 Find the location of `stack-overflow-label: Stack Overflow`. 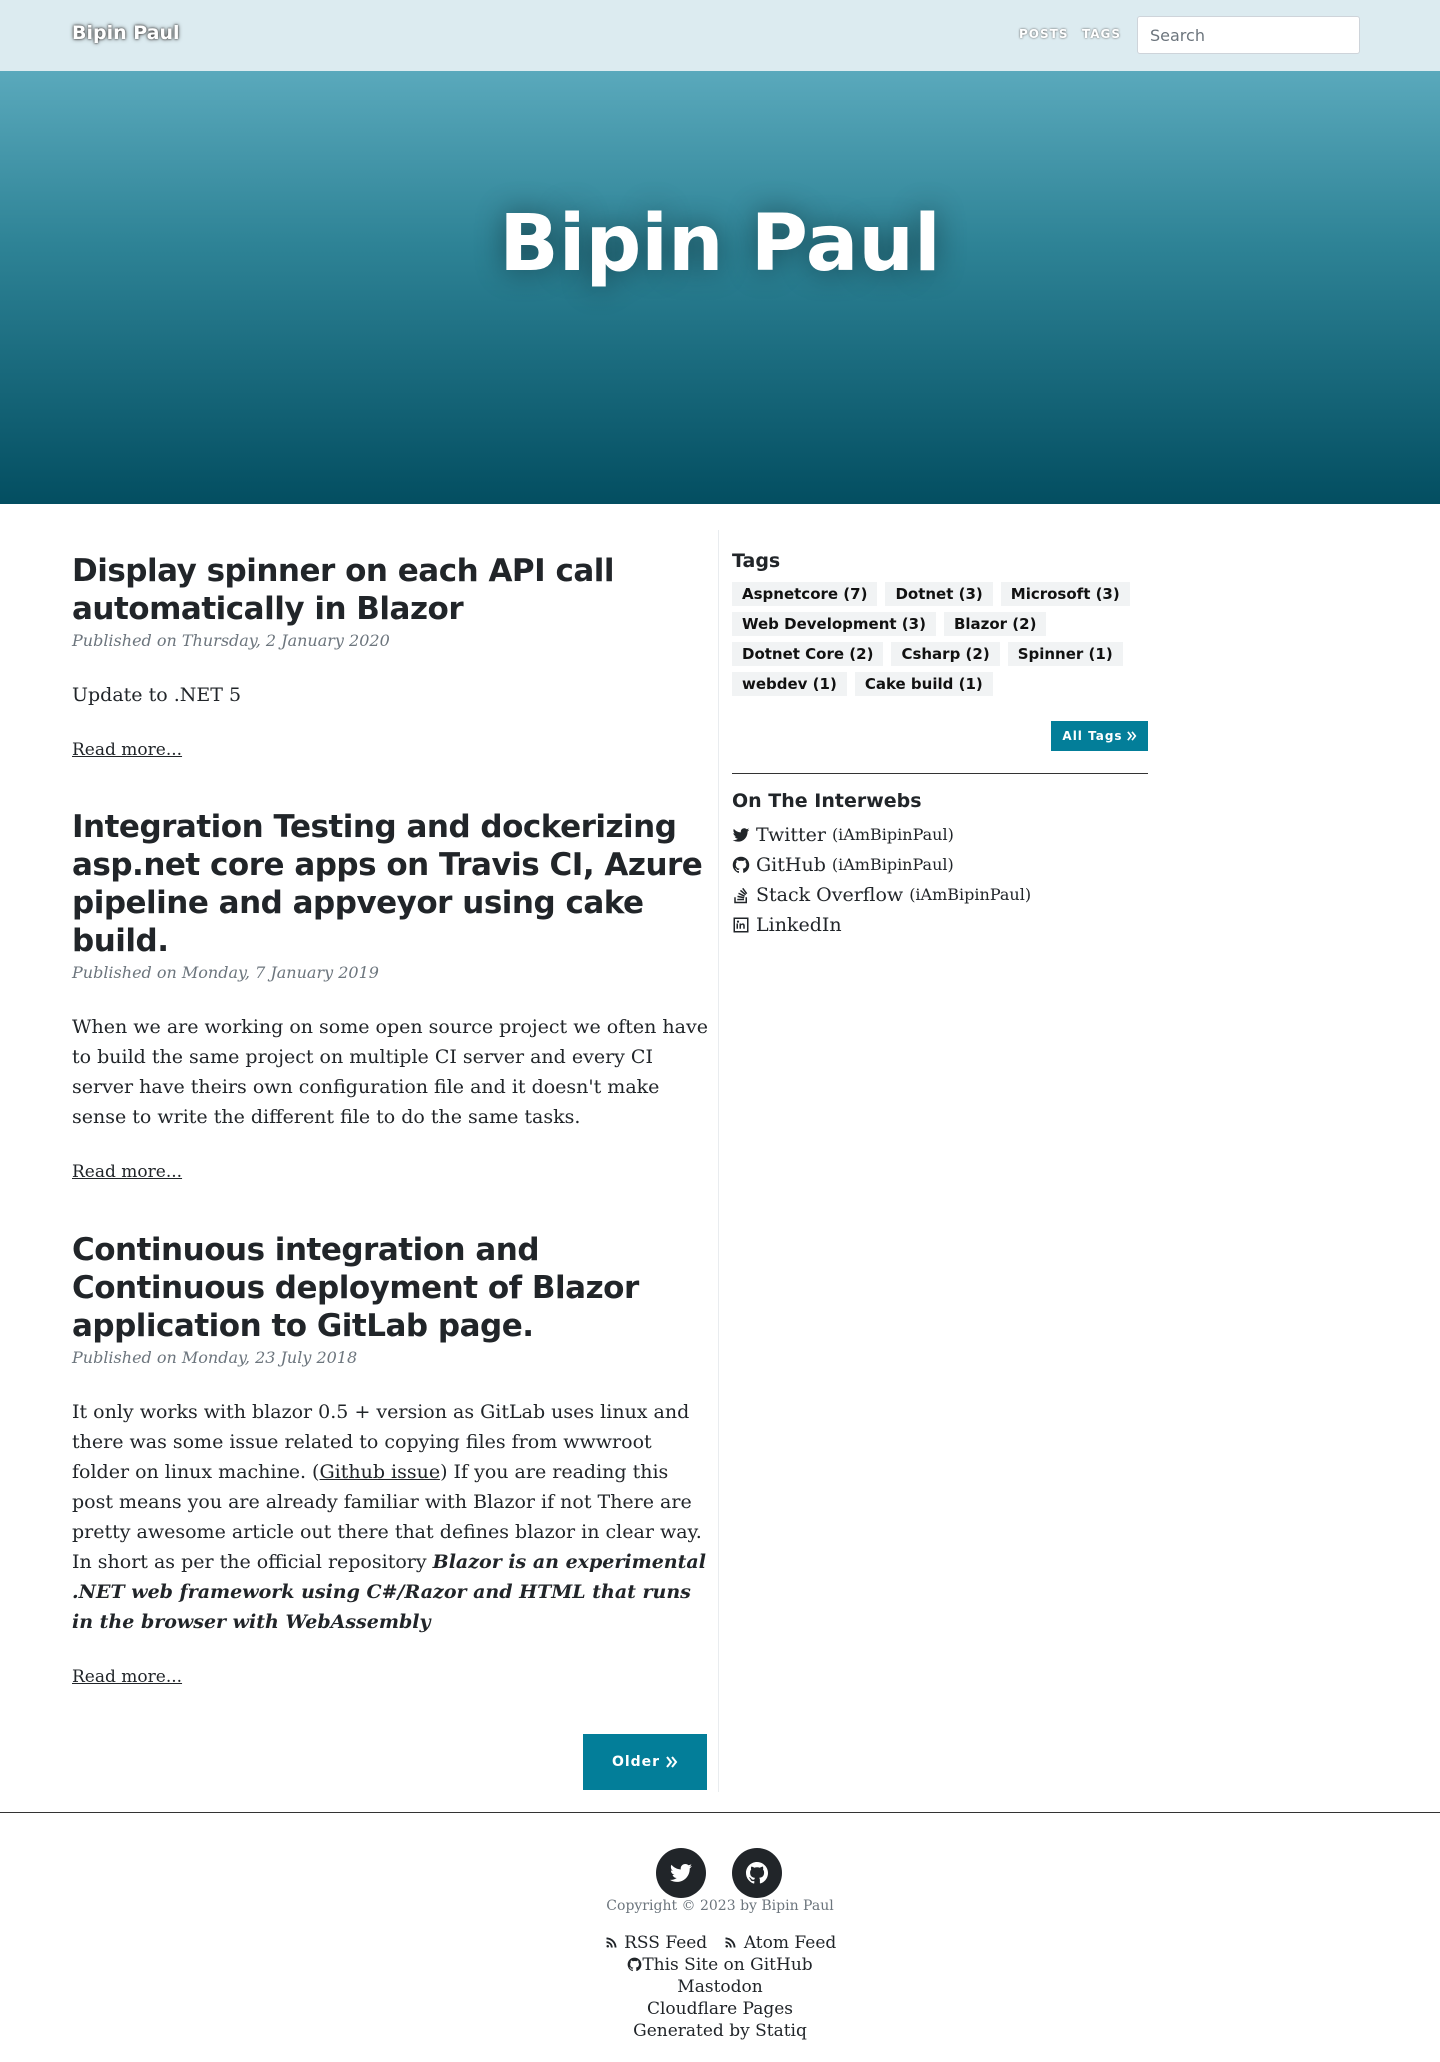

stack-overflow-label: Stack Overflow is located at coordinates (830, 895).